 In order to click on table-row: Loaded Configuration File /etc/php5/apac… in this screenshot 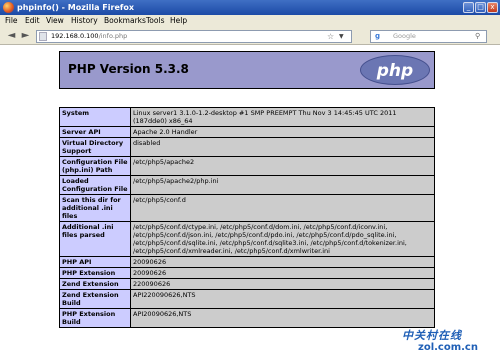, I will do `click(247, 185)`.